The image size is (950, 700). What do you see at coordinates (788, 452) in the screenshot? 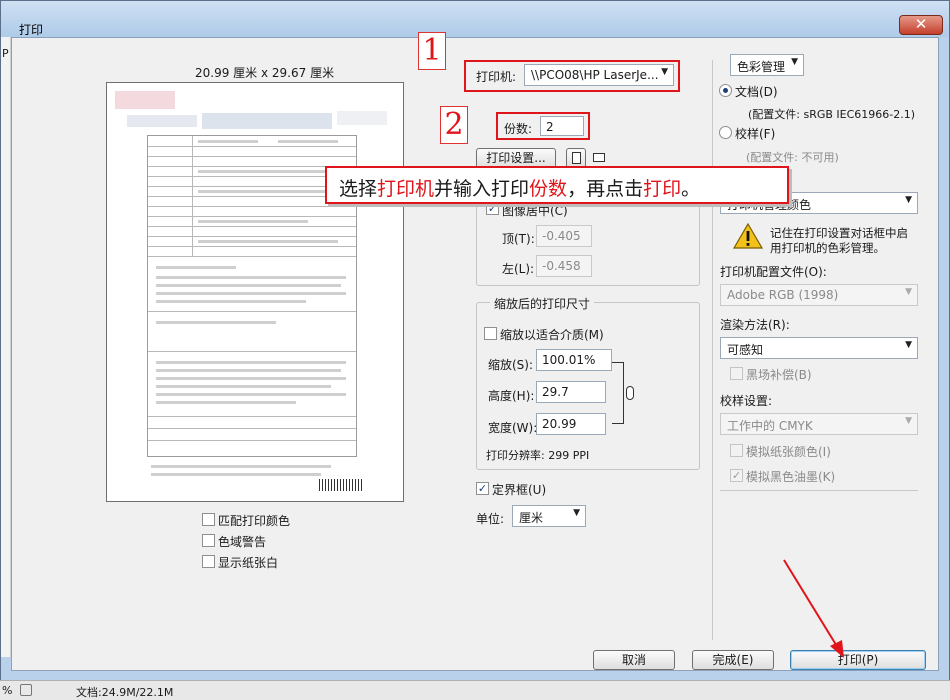
I see `simulate-paper-color-label: 模拟纸张颜色(I)` at bounding box center [788, 452].